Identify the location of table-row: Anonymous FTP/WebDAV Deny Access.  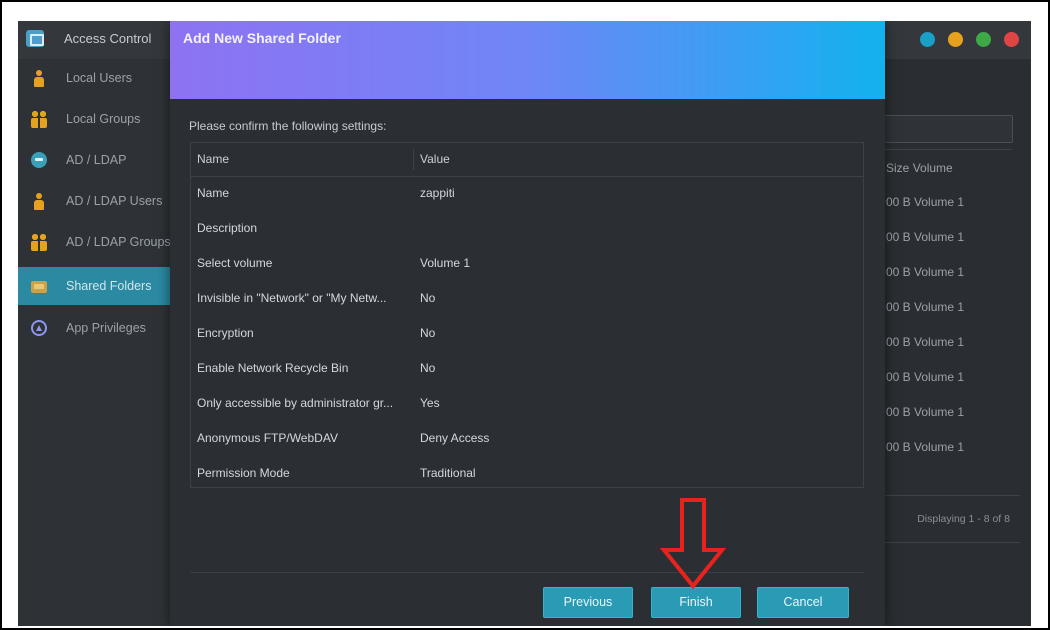
(527, 438).